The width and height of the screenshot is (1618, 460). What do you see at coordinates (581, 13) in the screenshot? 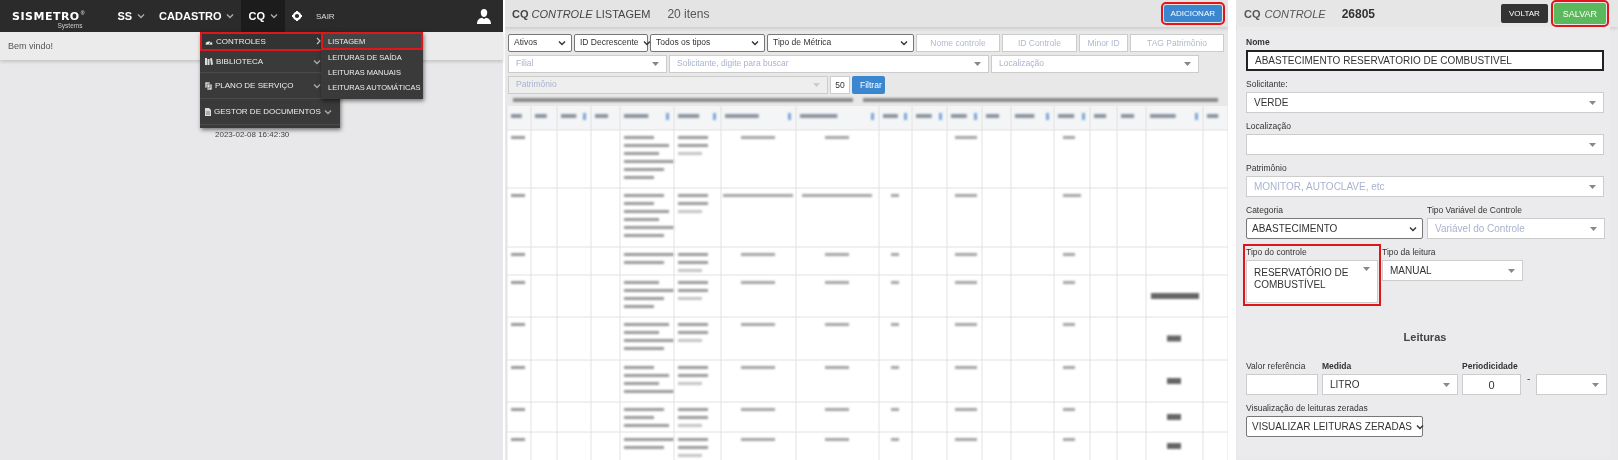
I see `page-title: CQ CONTROLE LISTAGEM` at bounding box center [581, 13].